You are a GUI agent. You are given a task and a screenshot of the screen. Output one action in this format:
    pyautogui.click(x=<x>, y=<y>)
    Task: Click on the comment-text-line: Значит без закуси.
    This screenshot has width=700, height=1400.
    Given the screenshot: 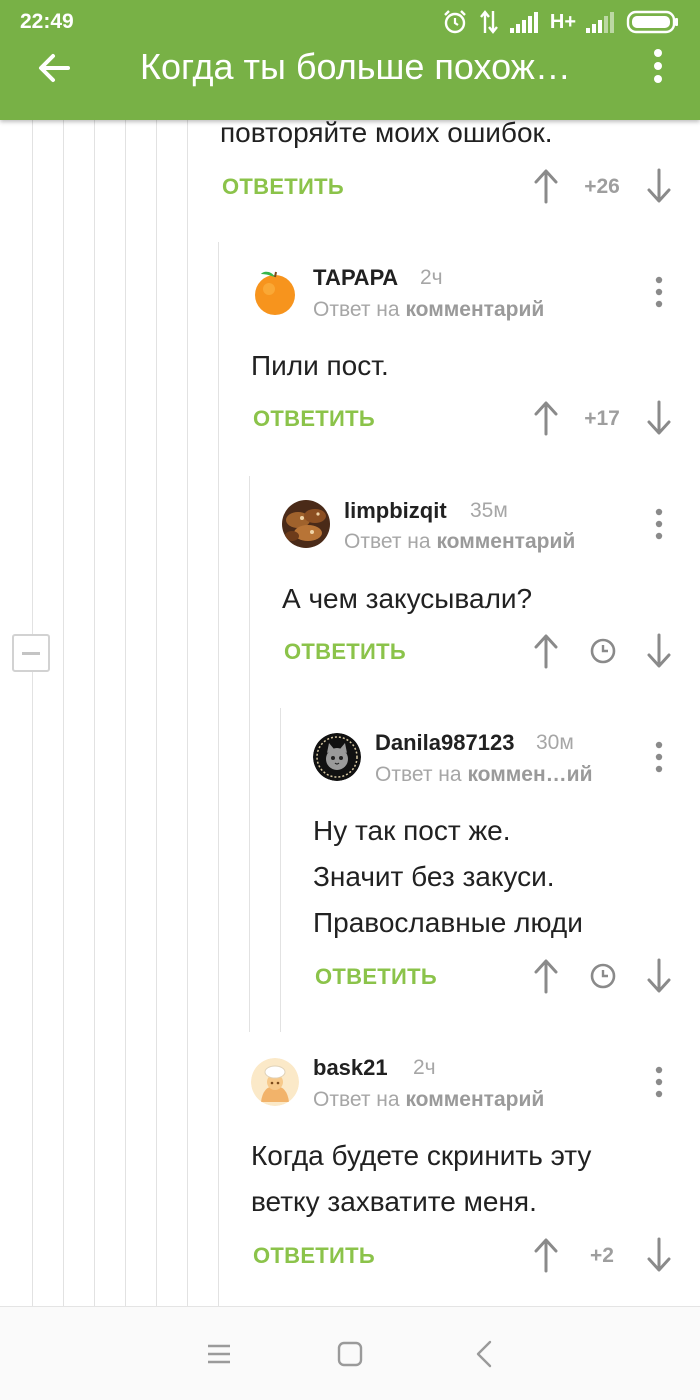 What is the action you would take?
    pyautogui.click(x=434, y=876)
    